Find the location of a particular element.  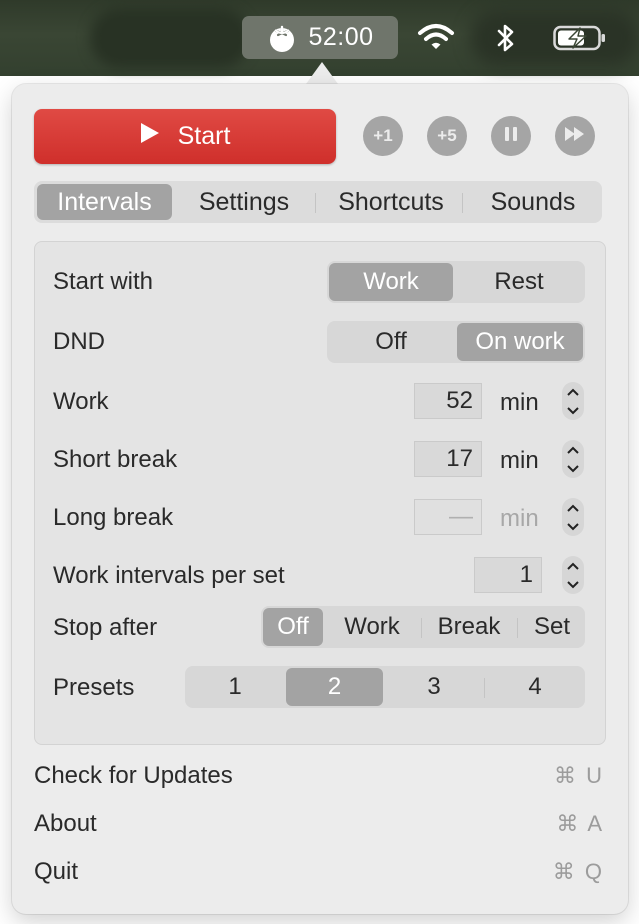

add-1-label: +1 is located at coordinates (383, 135).